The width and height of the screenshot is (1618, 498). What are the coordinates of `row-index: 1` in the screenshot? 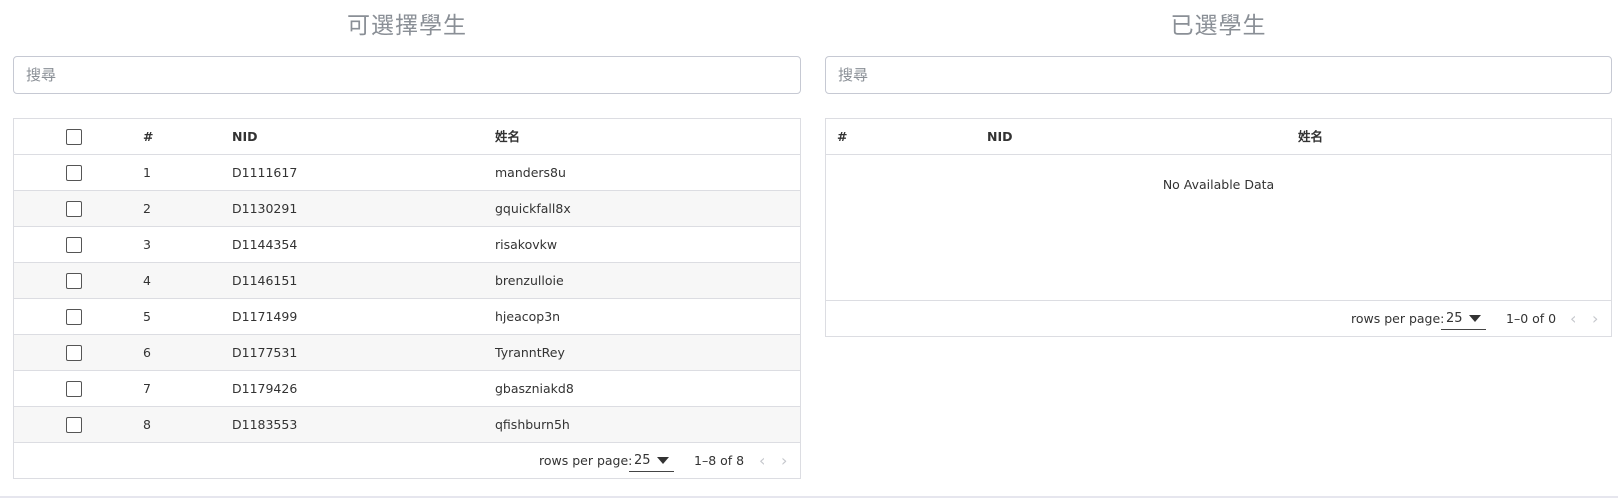 It's located at (147, 172).